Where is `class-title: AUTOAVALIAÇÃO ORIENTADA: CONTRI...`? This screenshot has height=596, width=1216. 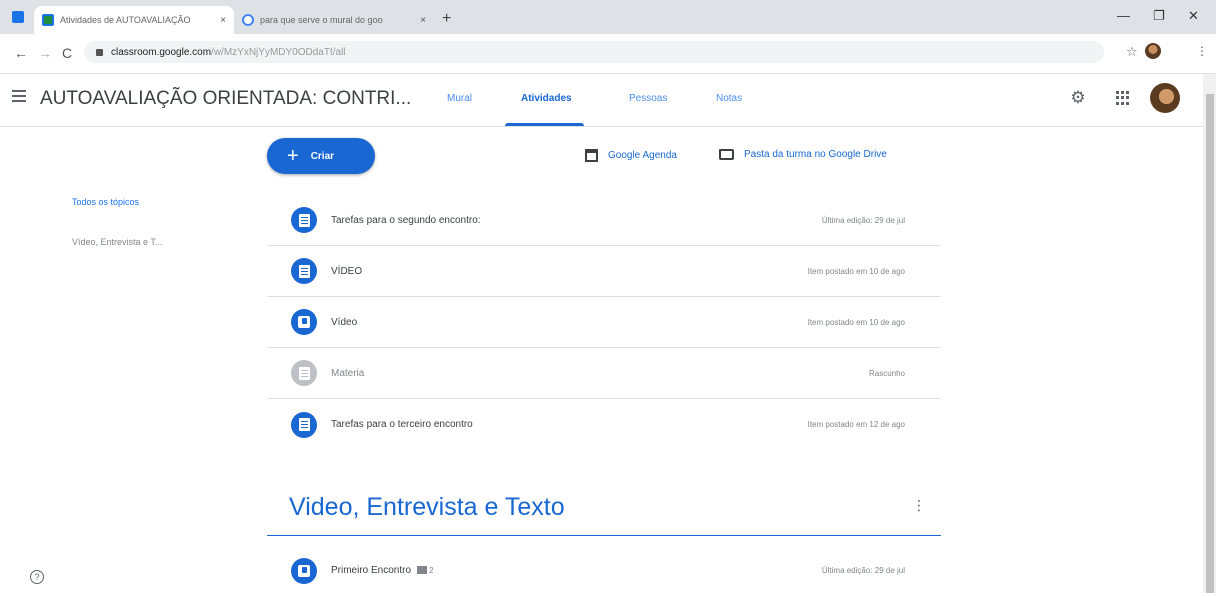 class-title: AUTOAVALIAÇÃO ORIENTADA: CONTRI... is located at coordinates (225, 99).